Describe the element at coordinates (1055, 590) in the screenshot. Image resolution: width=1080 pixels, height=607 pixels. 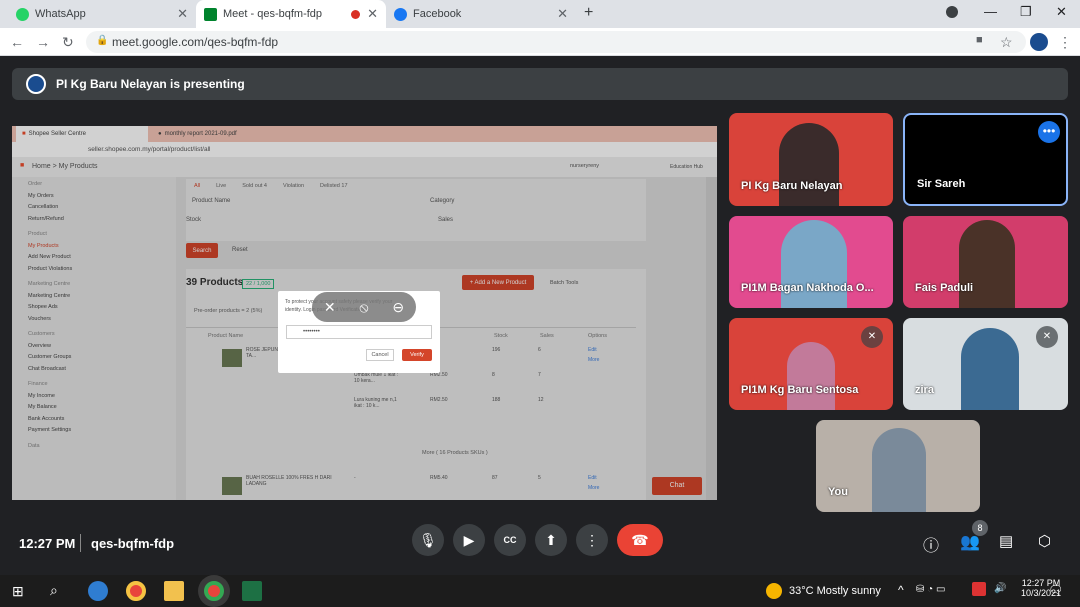
I see `notifications-icon: 🗨` at that location.